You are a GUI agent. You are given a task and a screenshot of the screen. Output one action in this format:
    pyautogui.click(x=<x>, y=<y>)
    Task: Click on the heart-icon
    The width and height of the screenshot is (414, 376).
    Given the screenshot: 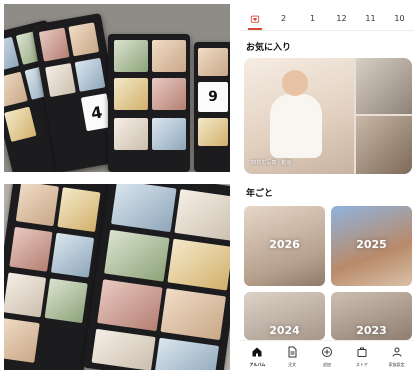 What is the action you would take?
    pyautogui.click(x=254, y=19)
    